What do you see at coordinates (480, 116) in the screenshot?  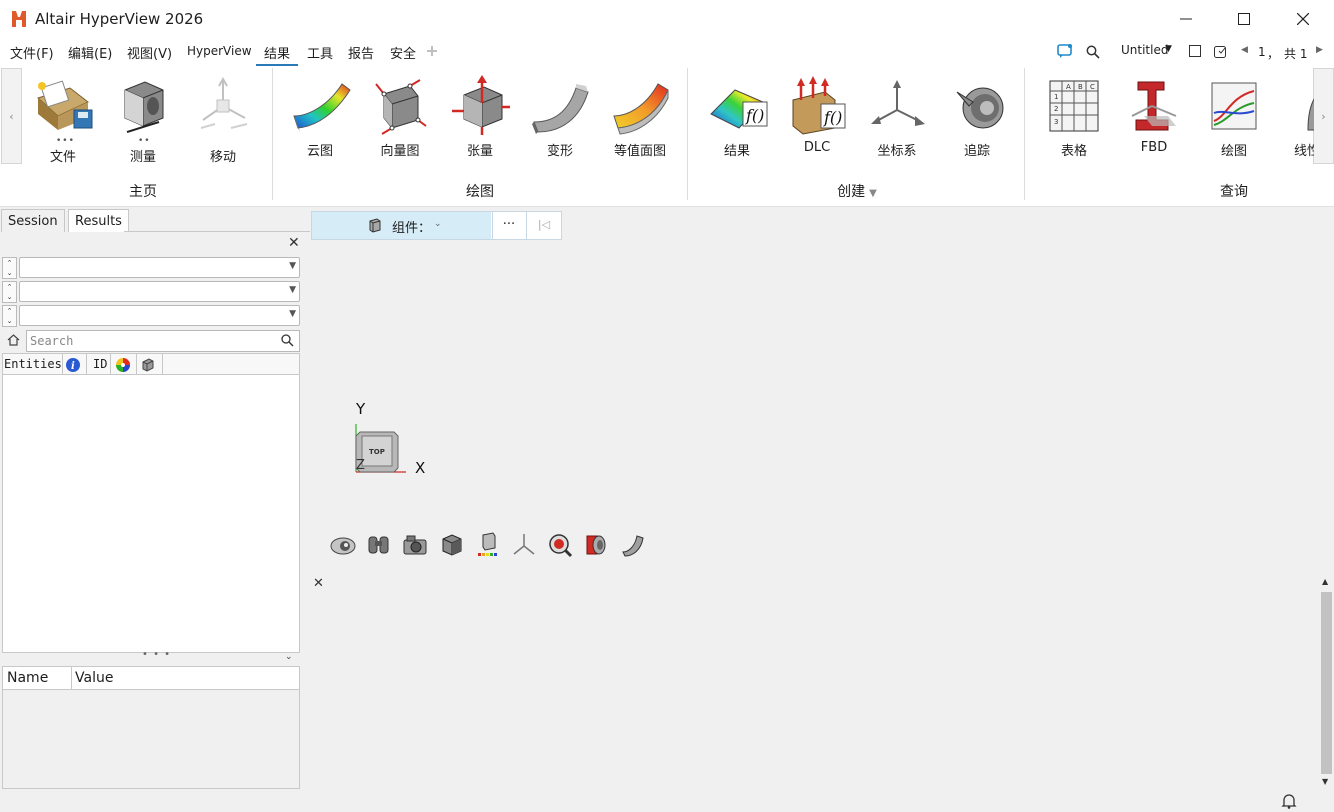 I see `tool-tensor: 张量` at bounding box center [480, 116].